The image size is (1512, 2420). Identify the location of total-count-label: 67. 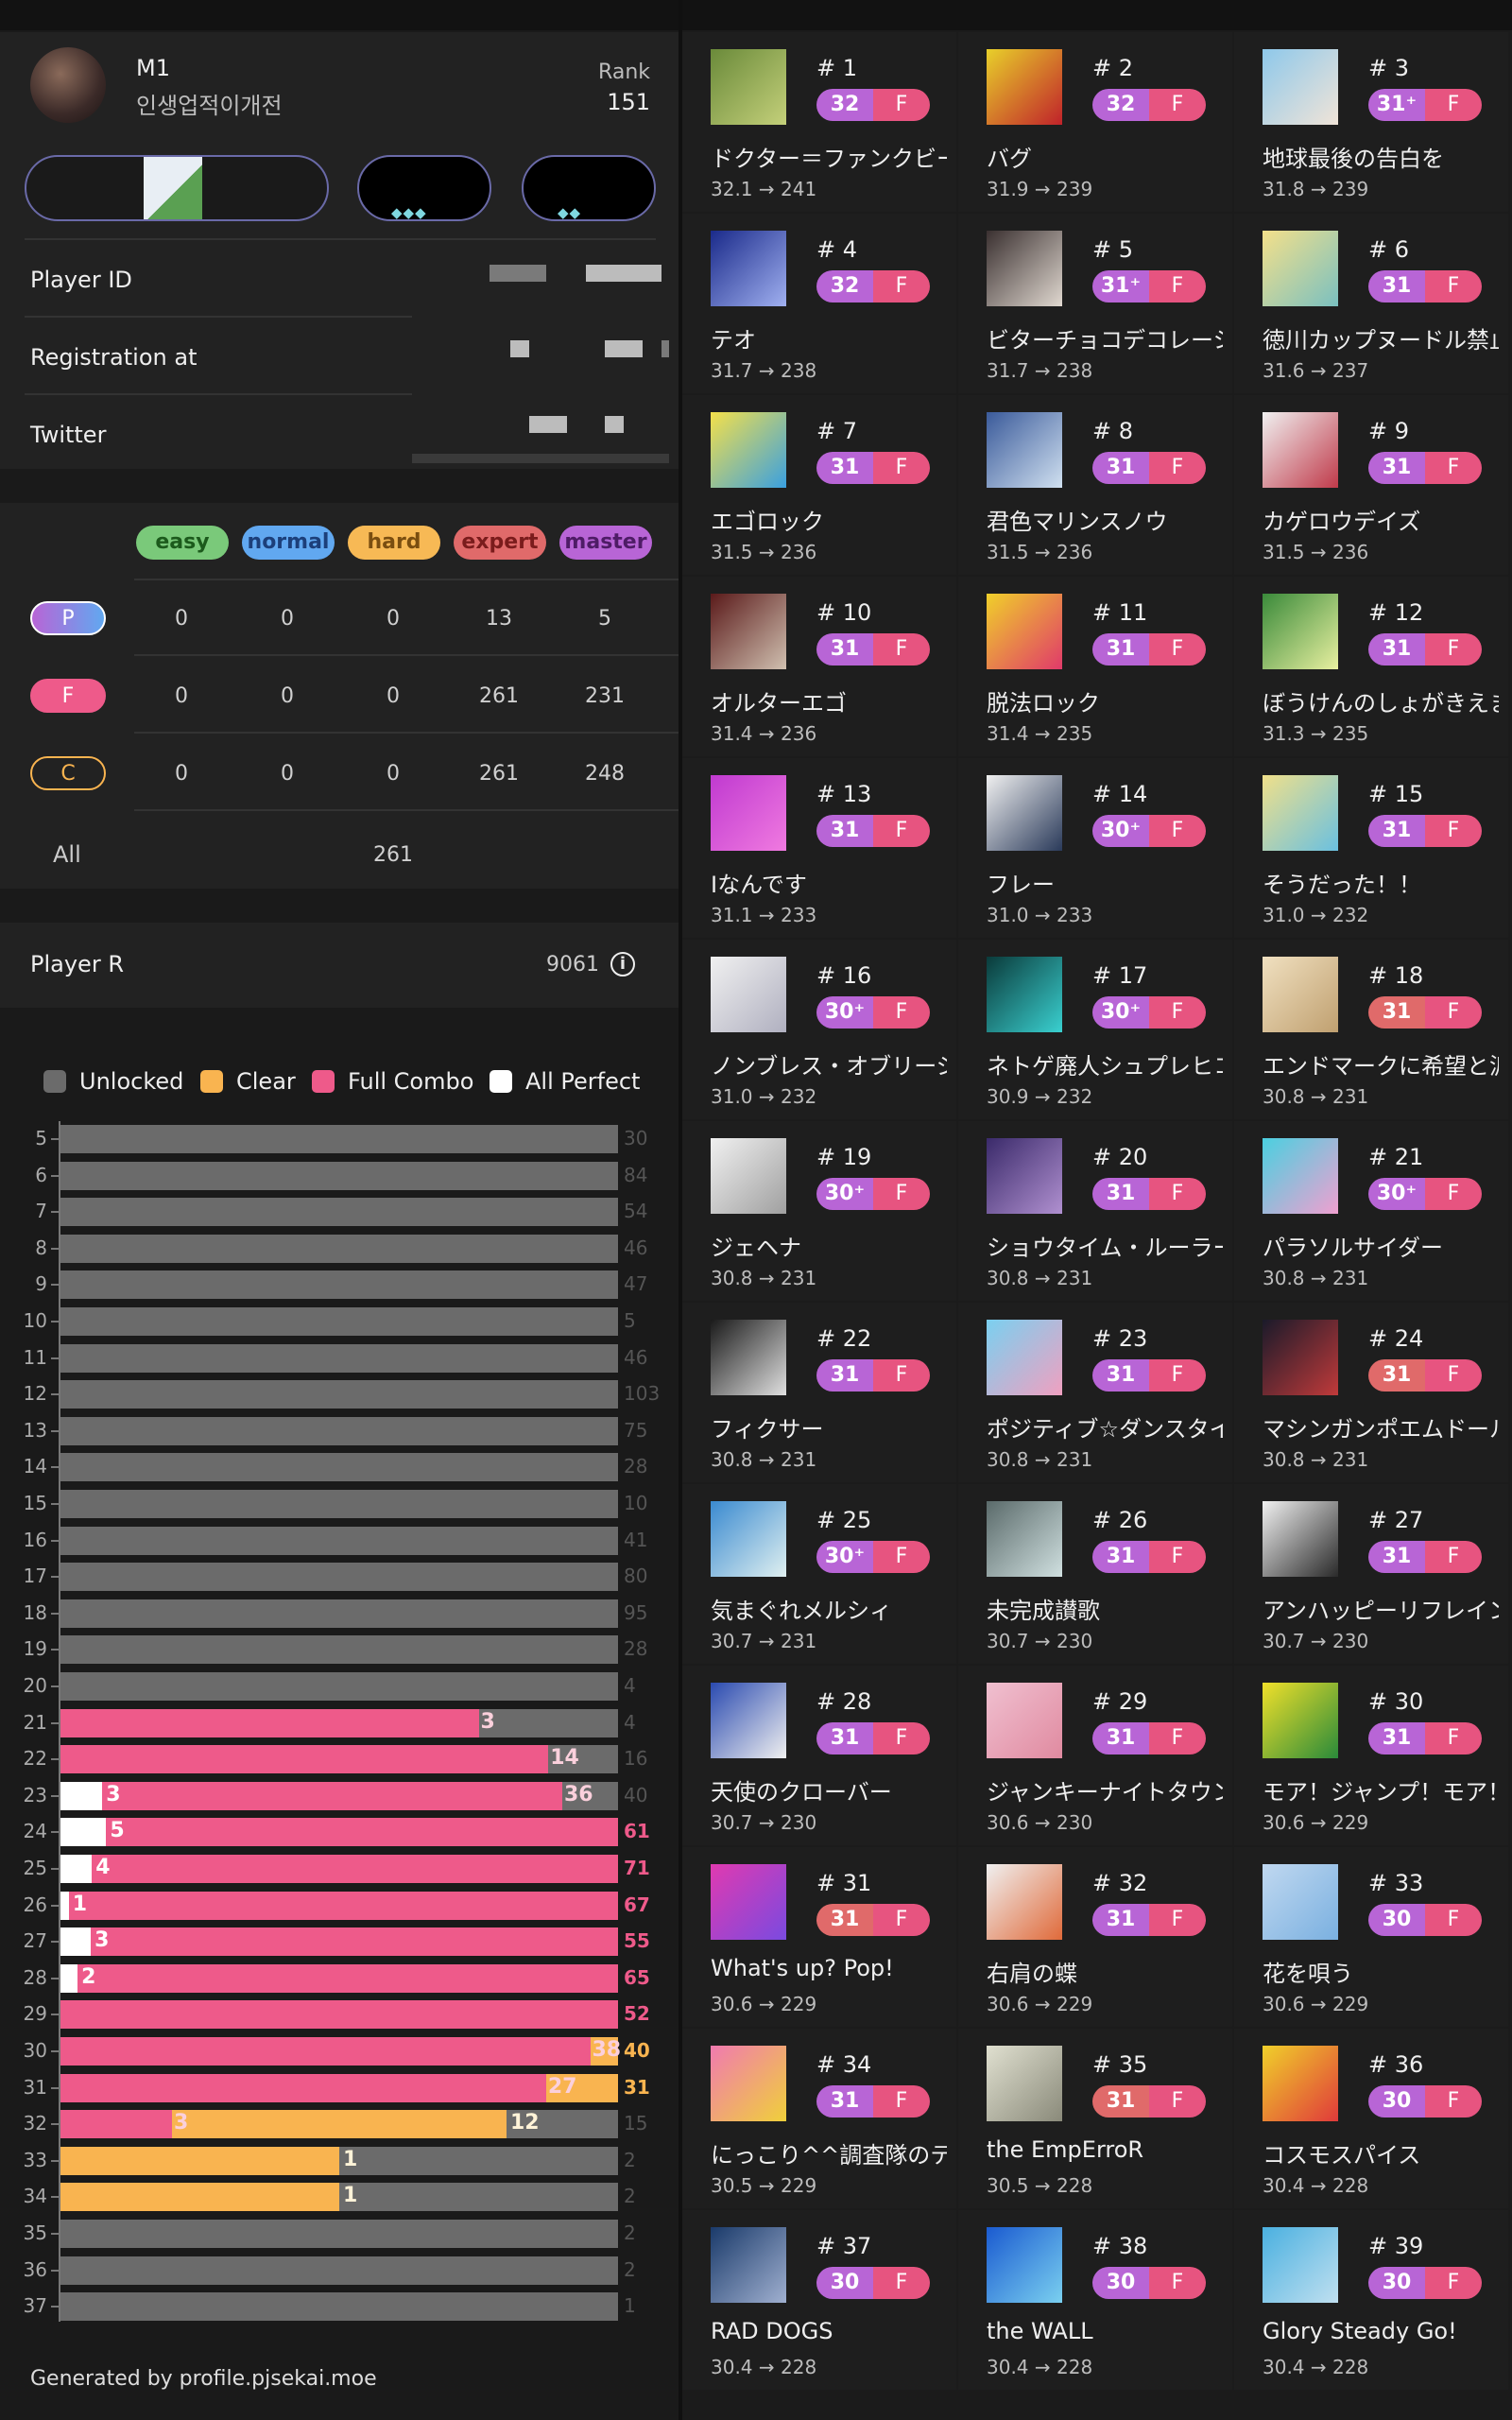
(637, 1904).